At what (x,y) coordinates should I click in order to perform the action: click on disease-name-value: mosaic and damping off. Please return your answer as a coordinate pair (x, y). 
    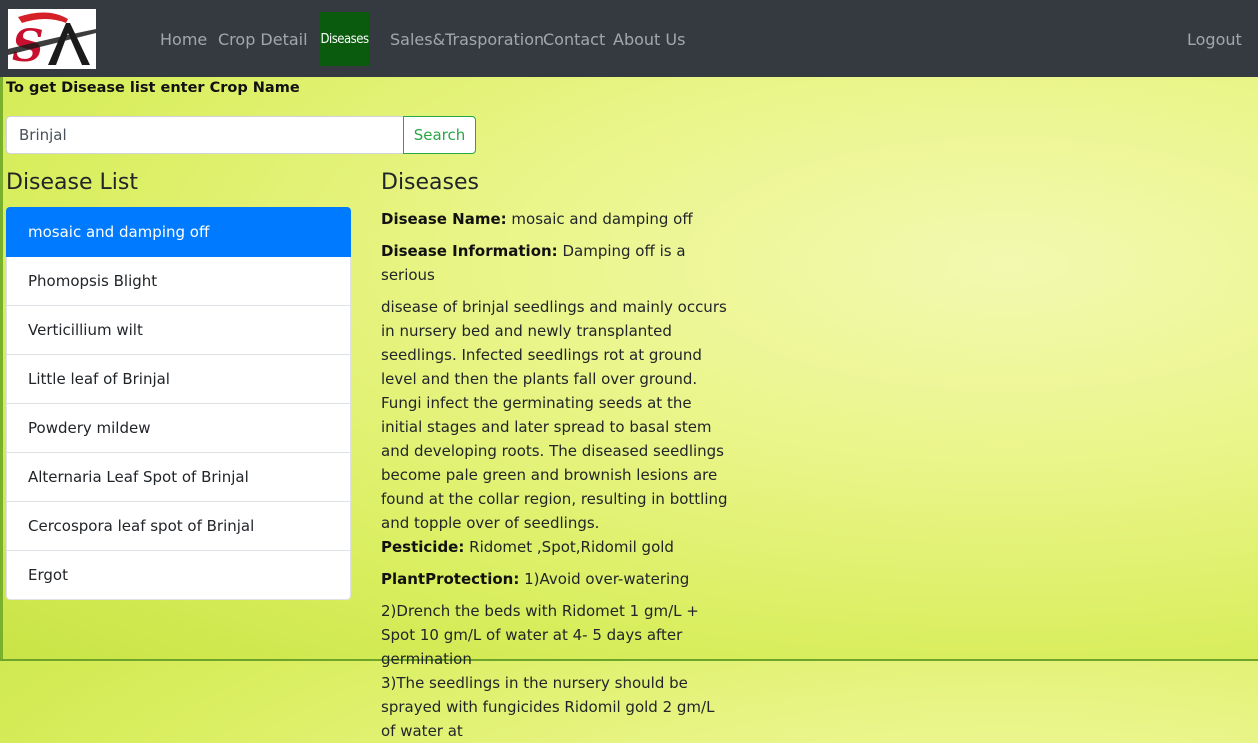
    Looking at the image, I should click on (602, 219).